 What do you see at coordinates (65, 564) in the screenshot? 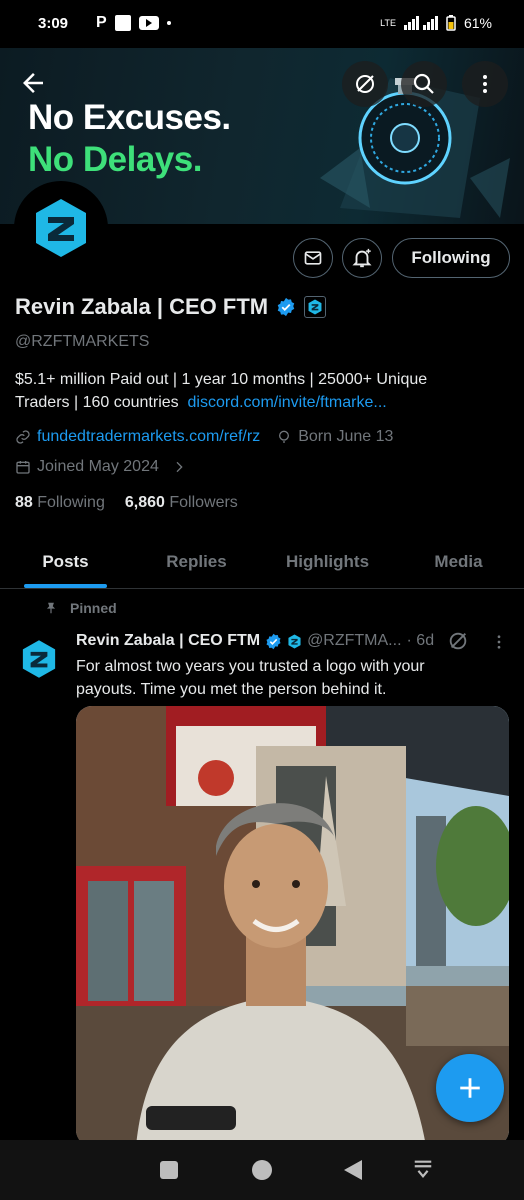
I see `tab-posts: Posts` at bounding box center [65, 564].